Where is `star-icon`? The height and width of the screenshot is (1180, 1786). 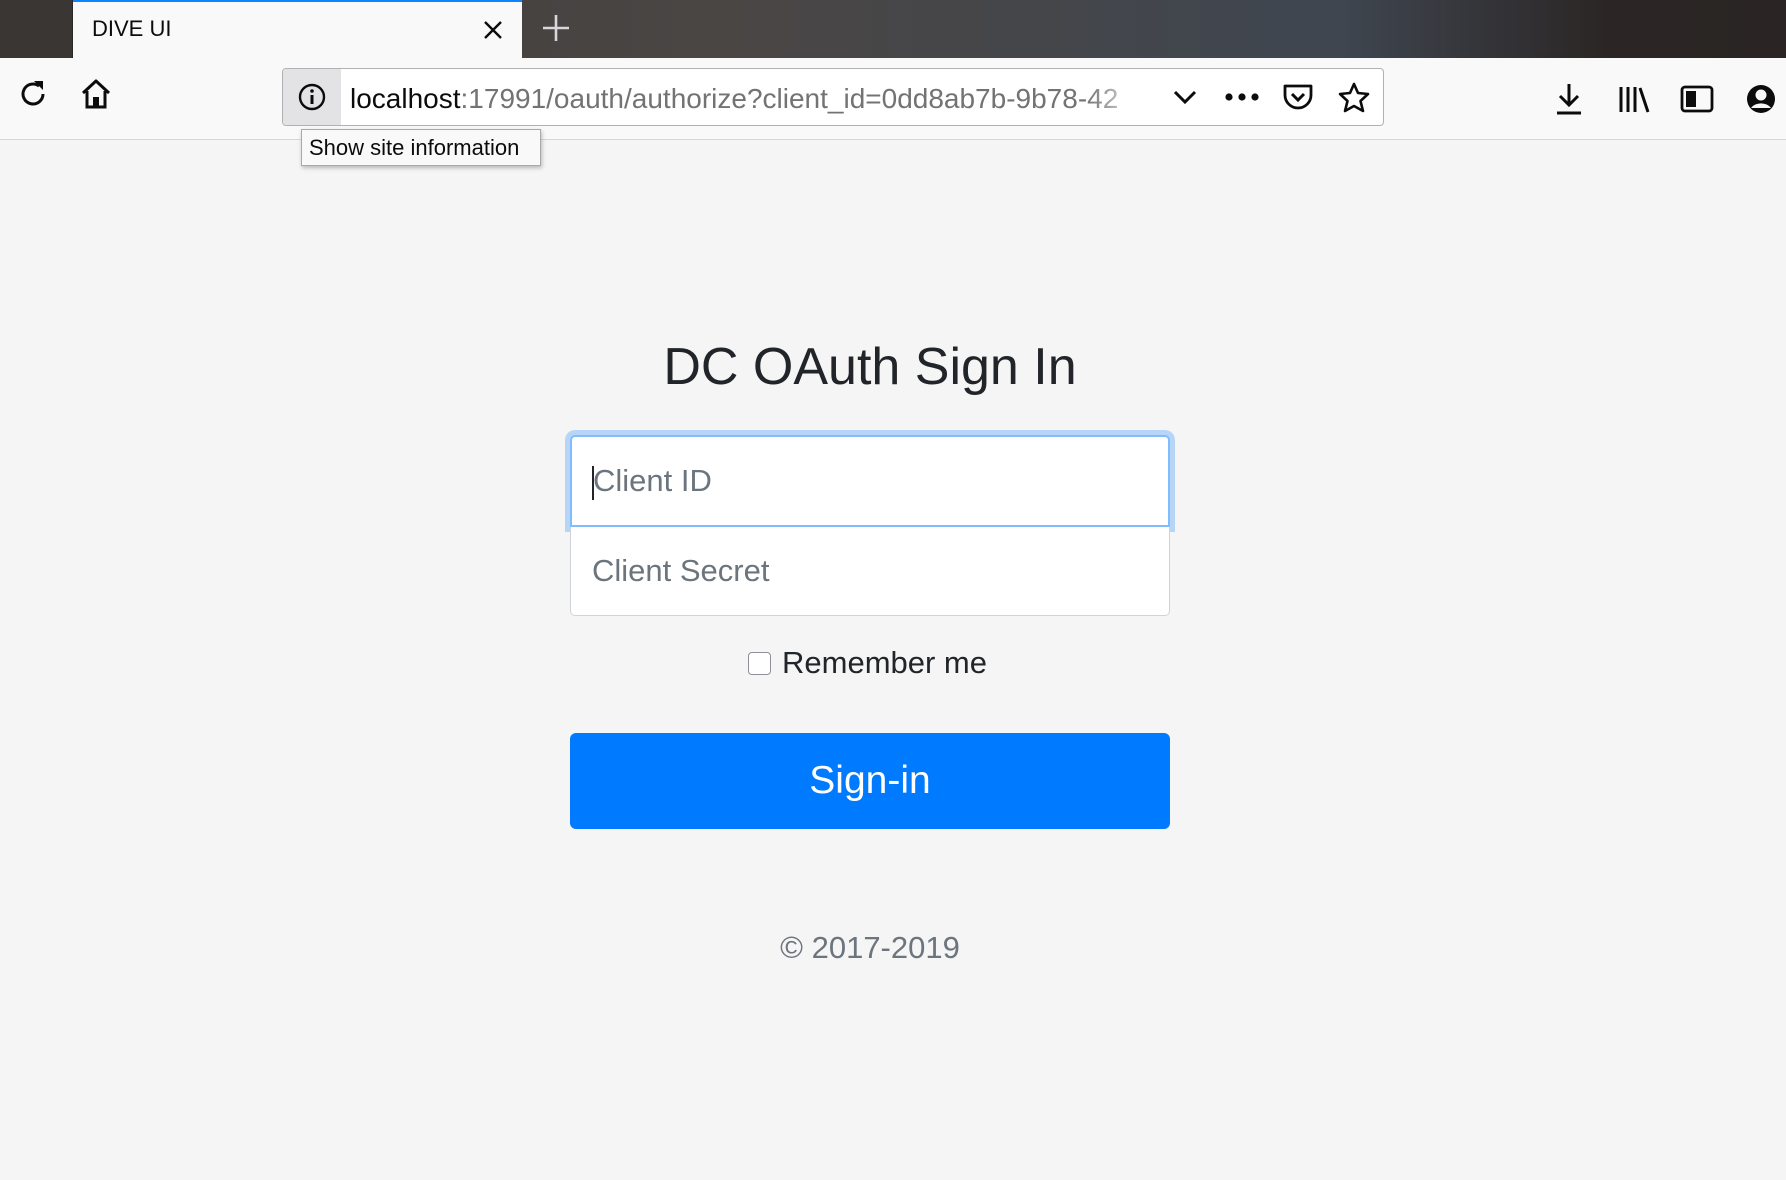
star-icon is located at coordinates (1354, 97).